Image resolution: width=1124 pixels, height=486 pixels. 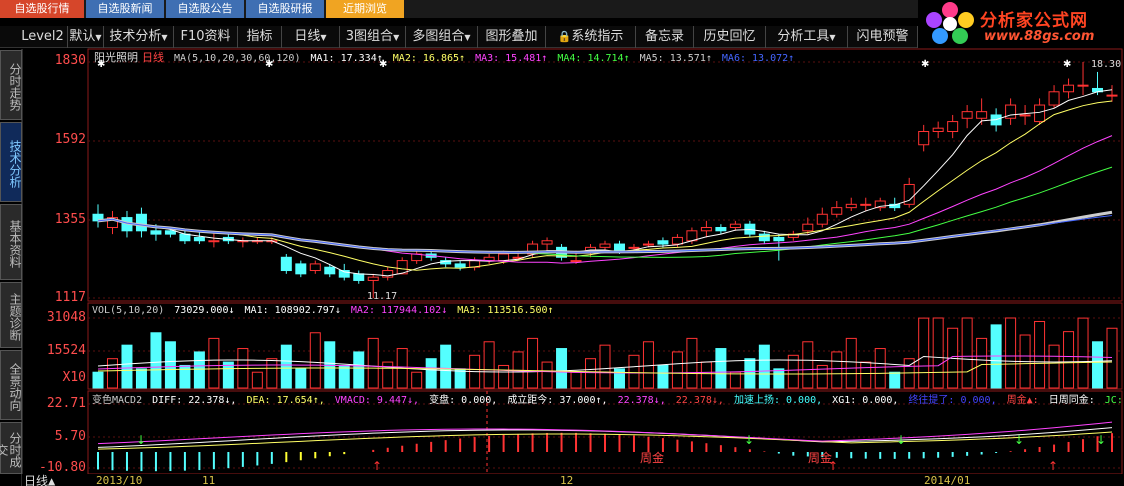 I want to click on side-tab-ticks: 分时成交, so click(x=11, y=448).